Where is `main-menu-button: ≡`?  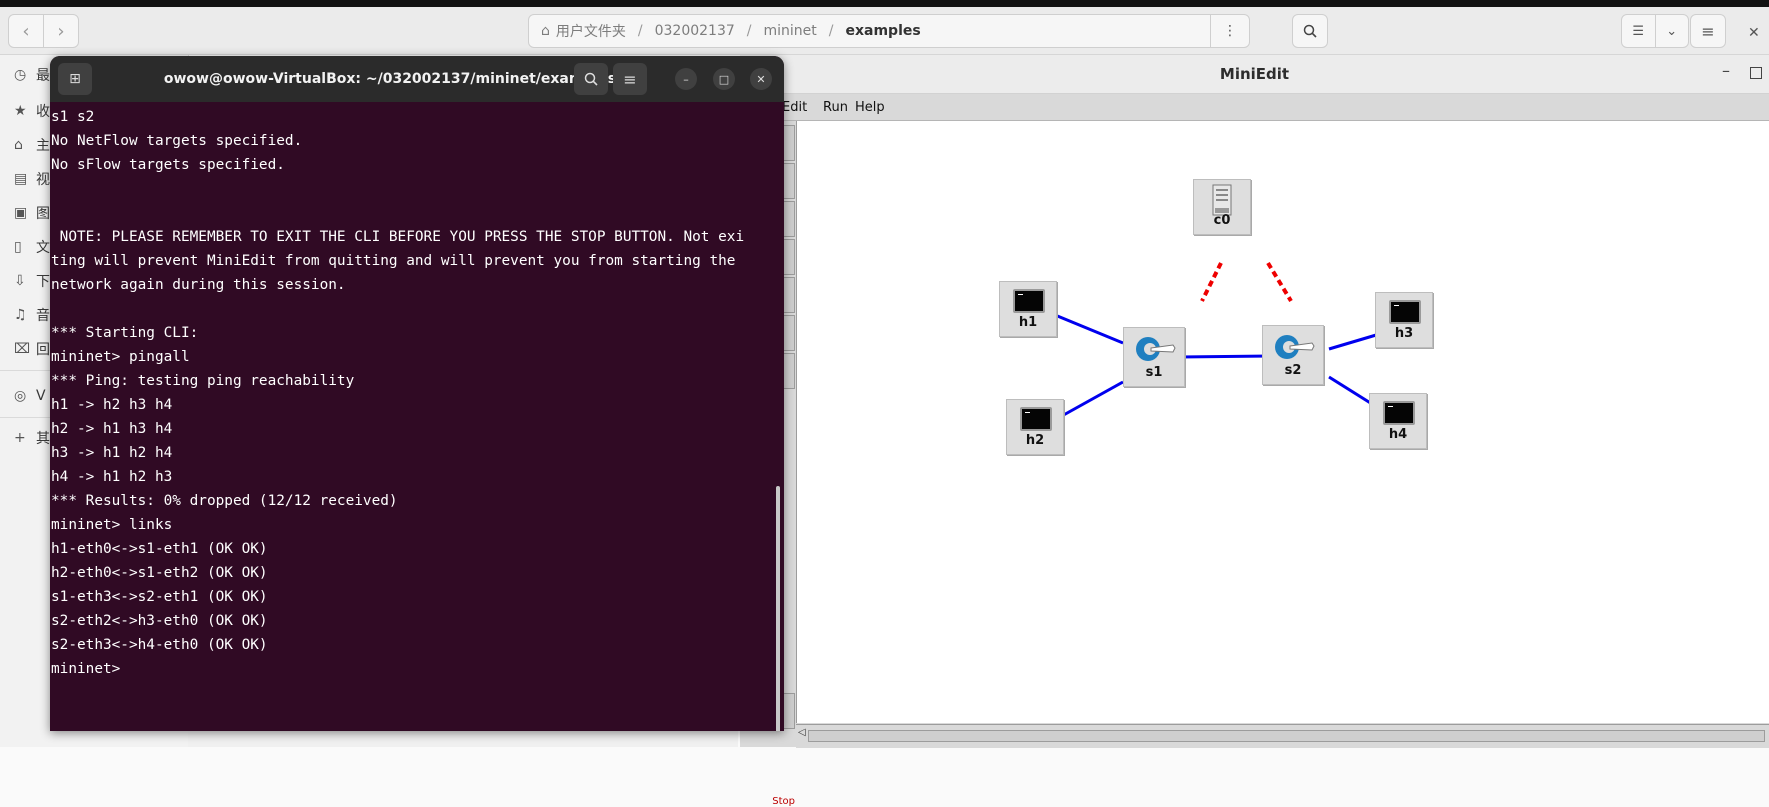 main-menu-button: ≡ is located at coordinates (1708, 31).